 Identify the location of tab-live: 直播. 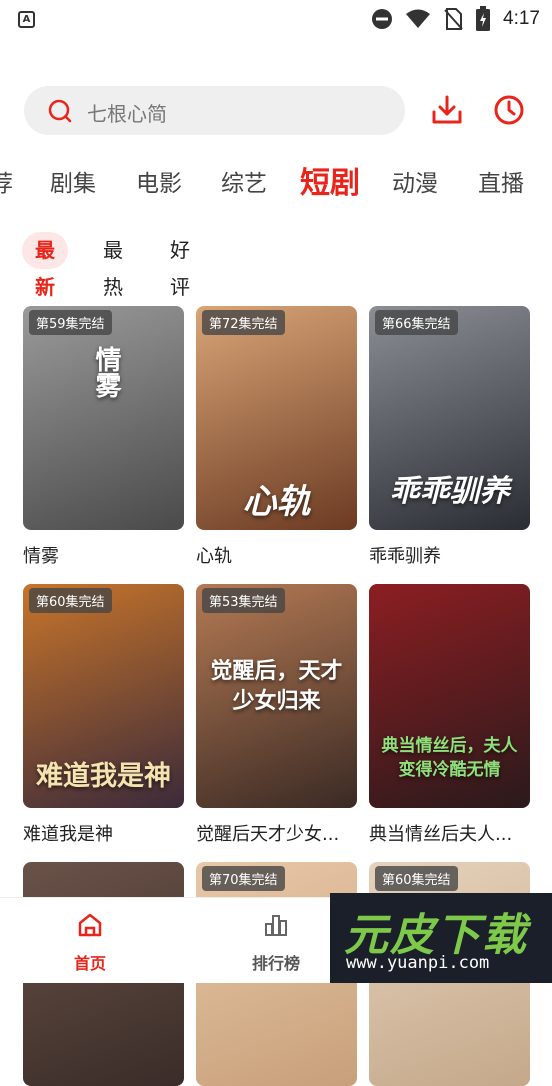
(501, 181).